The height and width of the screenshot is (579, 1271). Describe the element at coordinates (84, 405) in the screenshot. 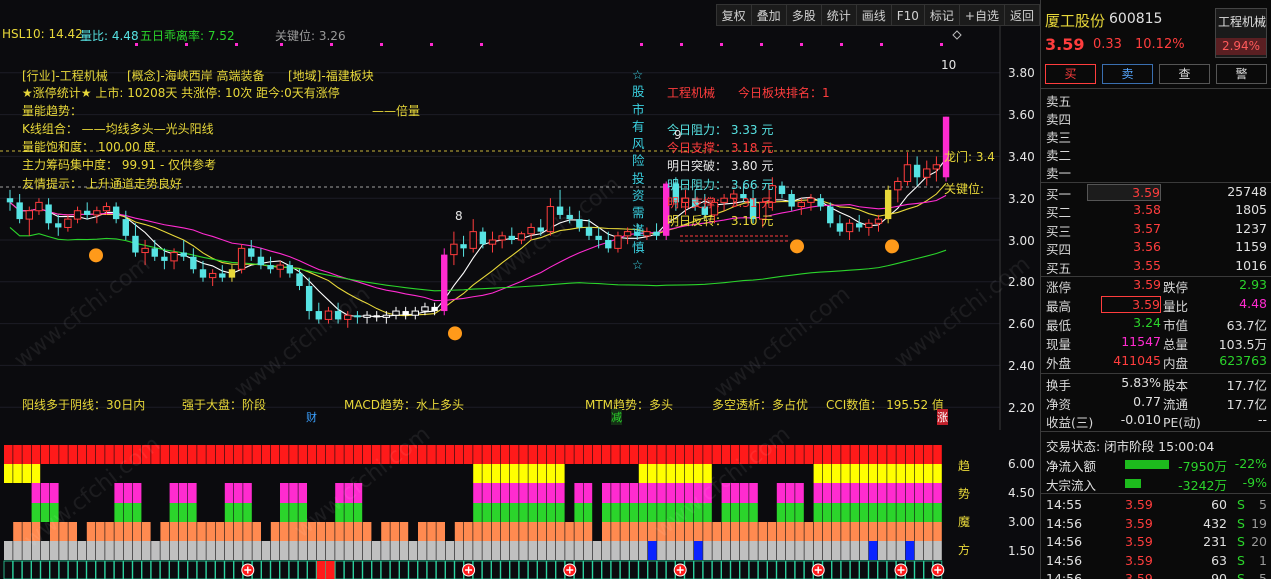

I see `yang-more-label: 阳线多于阴线：30日内` at that location.